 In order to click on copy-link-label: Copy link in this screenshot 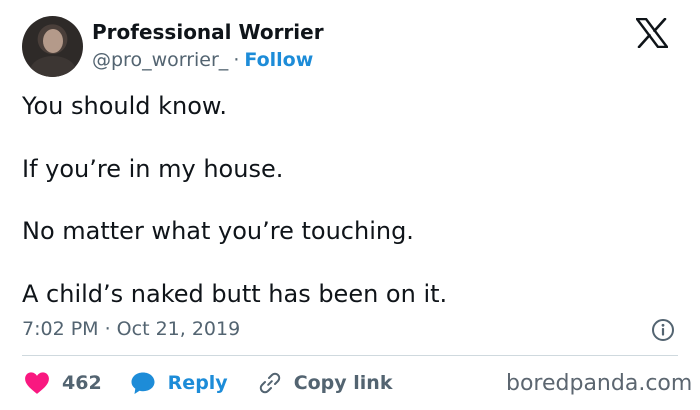, I will do `click(343, 383)`.